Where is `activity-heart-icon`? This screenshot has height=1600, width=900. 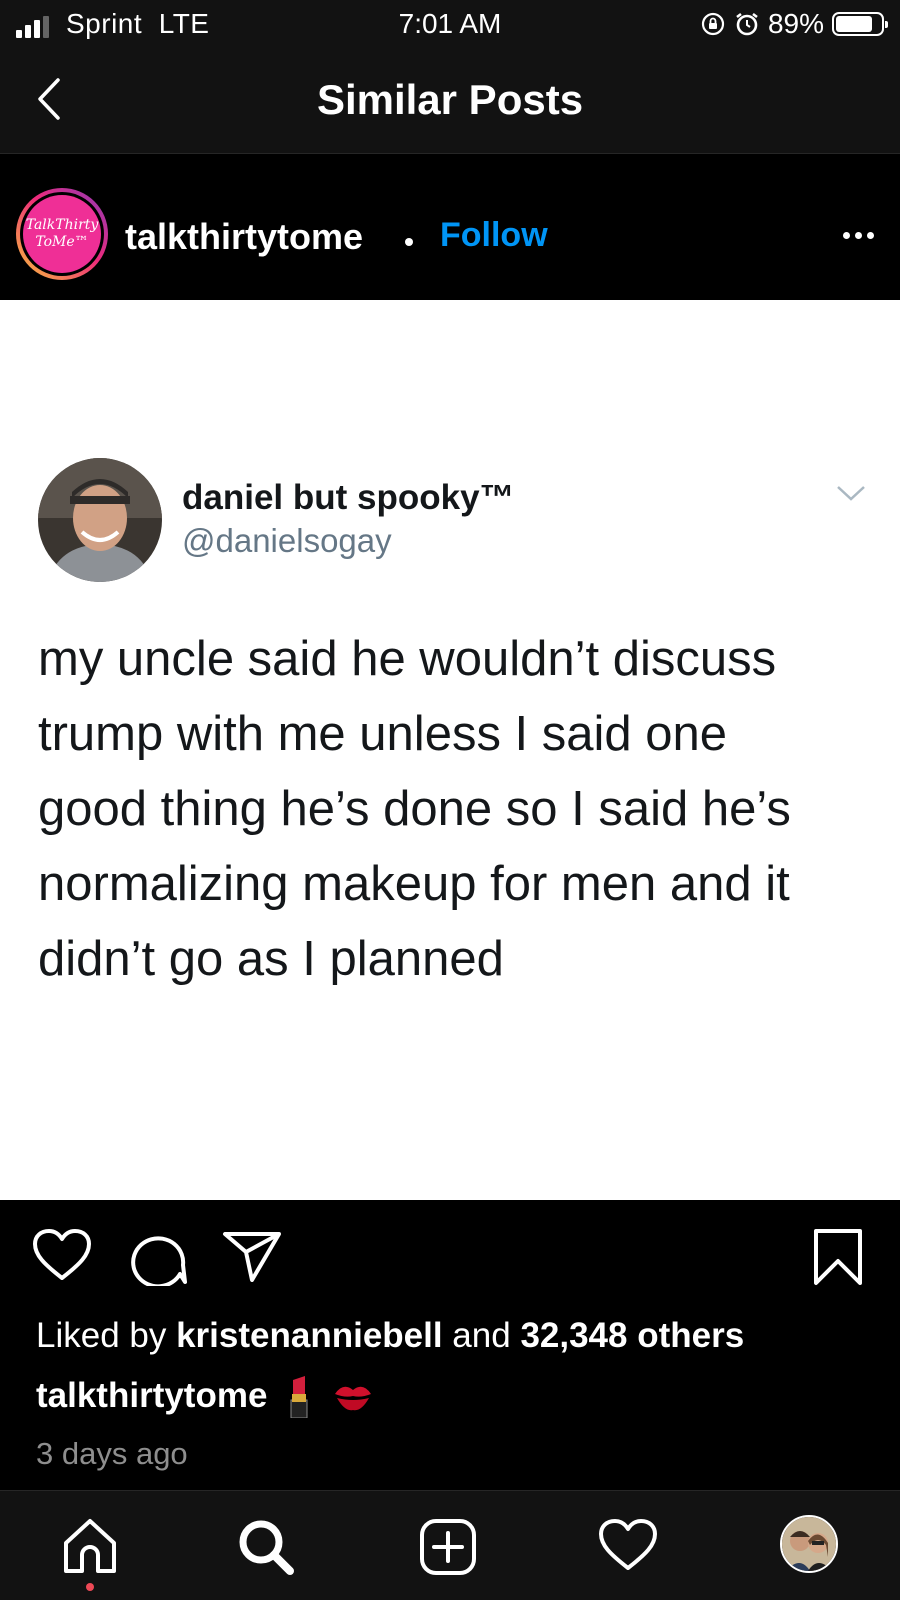 activity-heart-icon is located at coordinates (628, 1545).